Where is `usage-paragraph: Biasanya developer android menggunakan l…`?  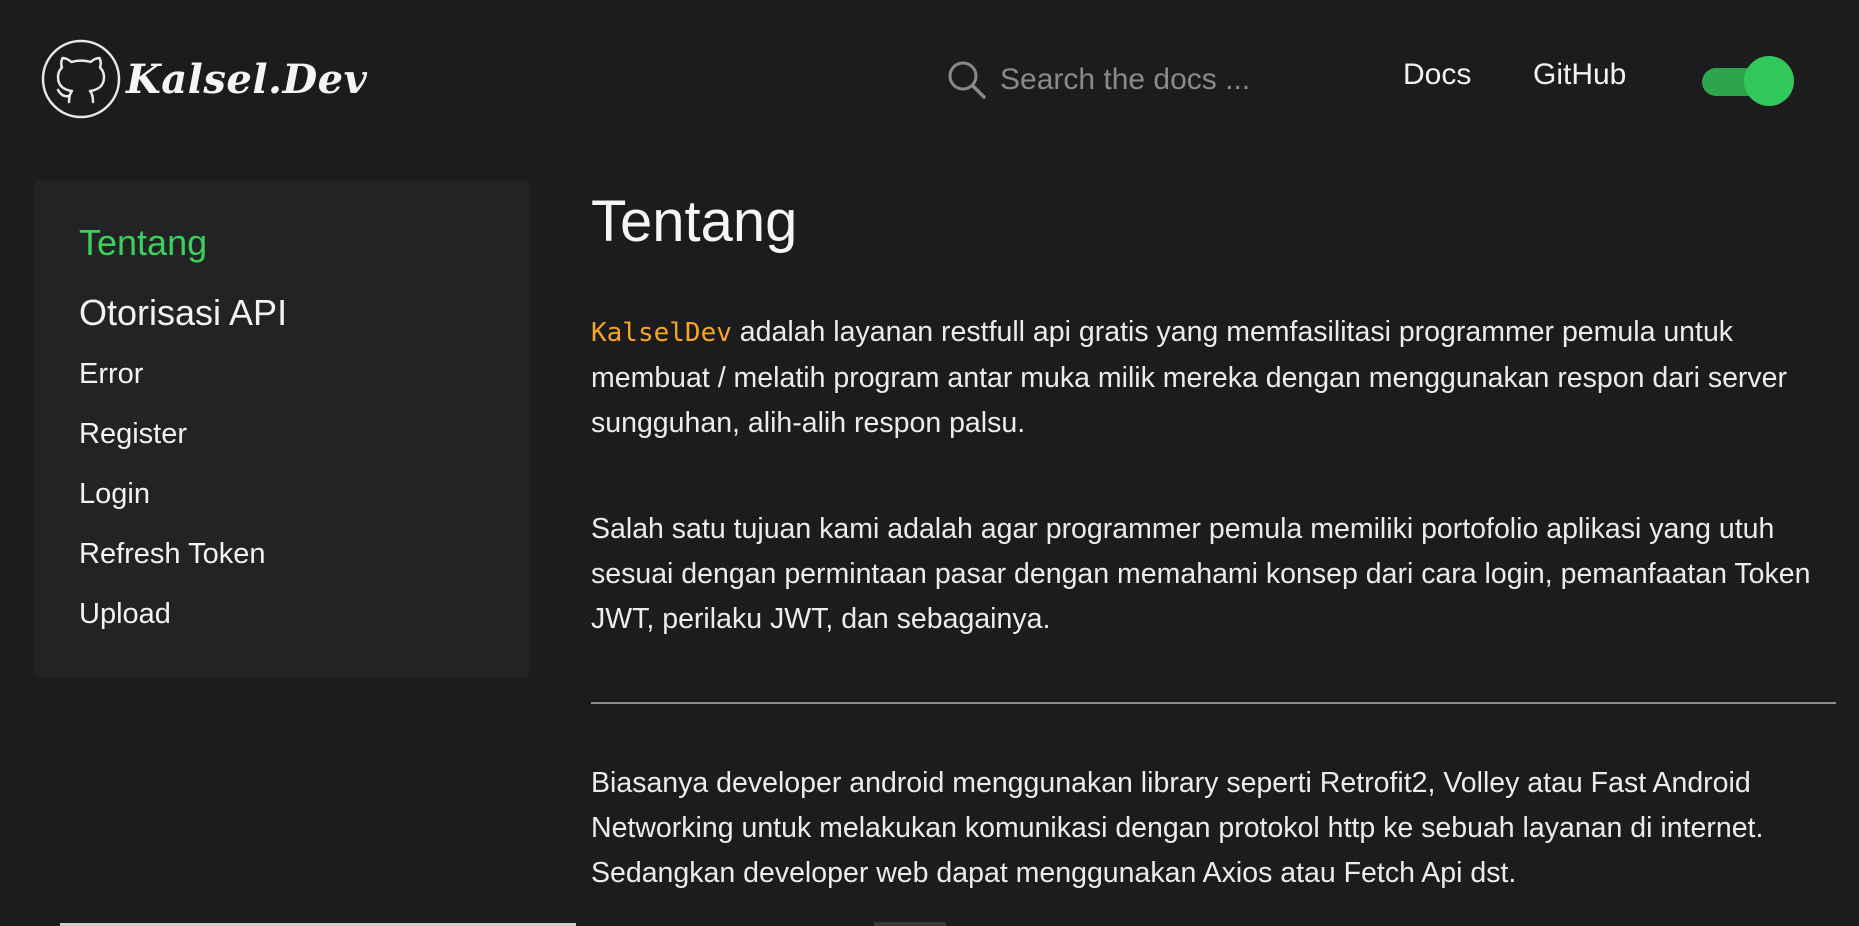 usage-paragraph: Biasanya developer android menggunakan l… is located at coordinates (1177, 828).